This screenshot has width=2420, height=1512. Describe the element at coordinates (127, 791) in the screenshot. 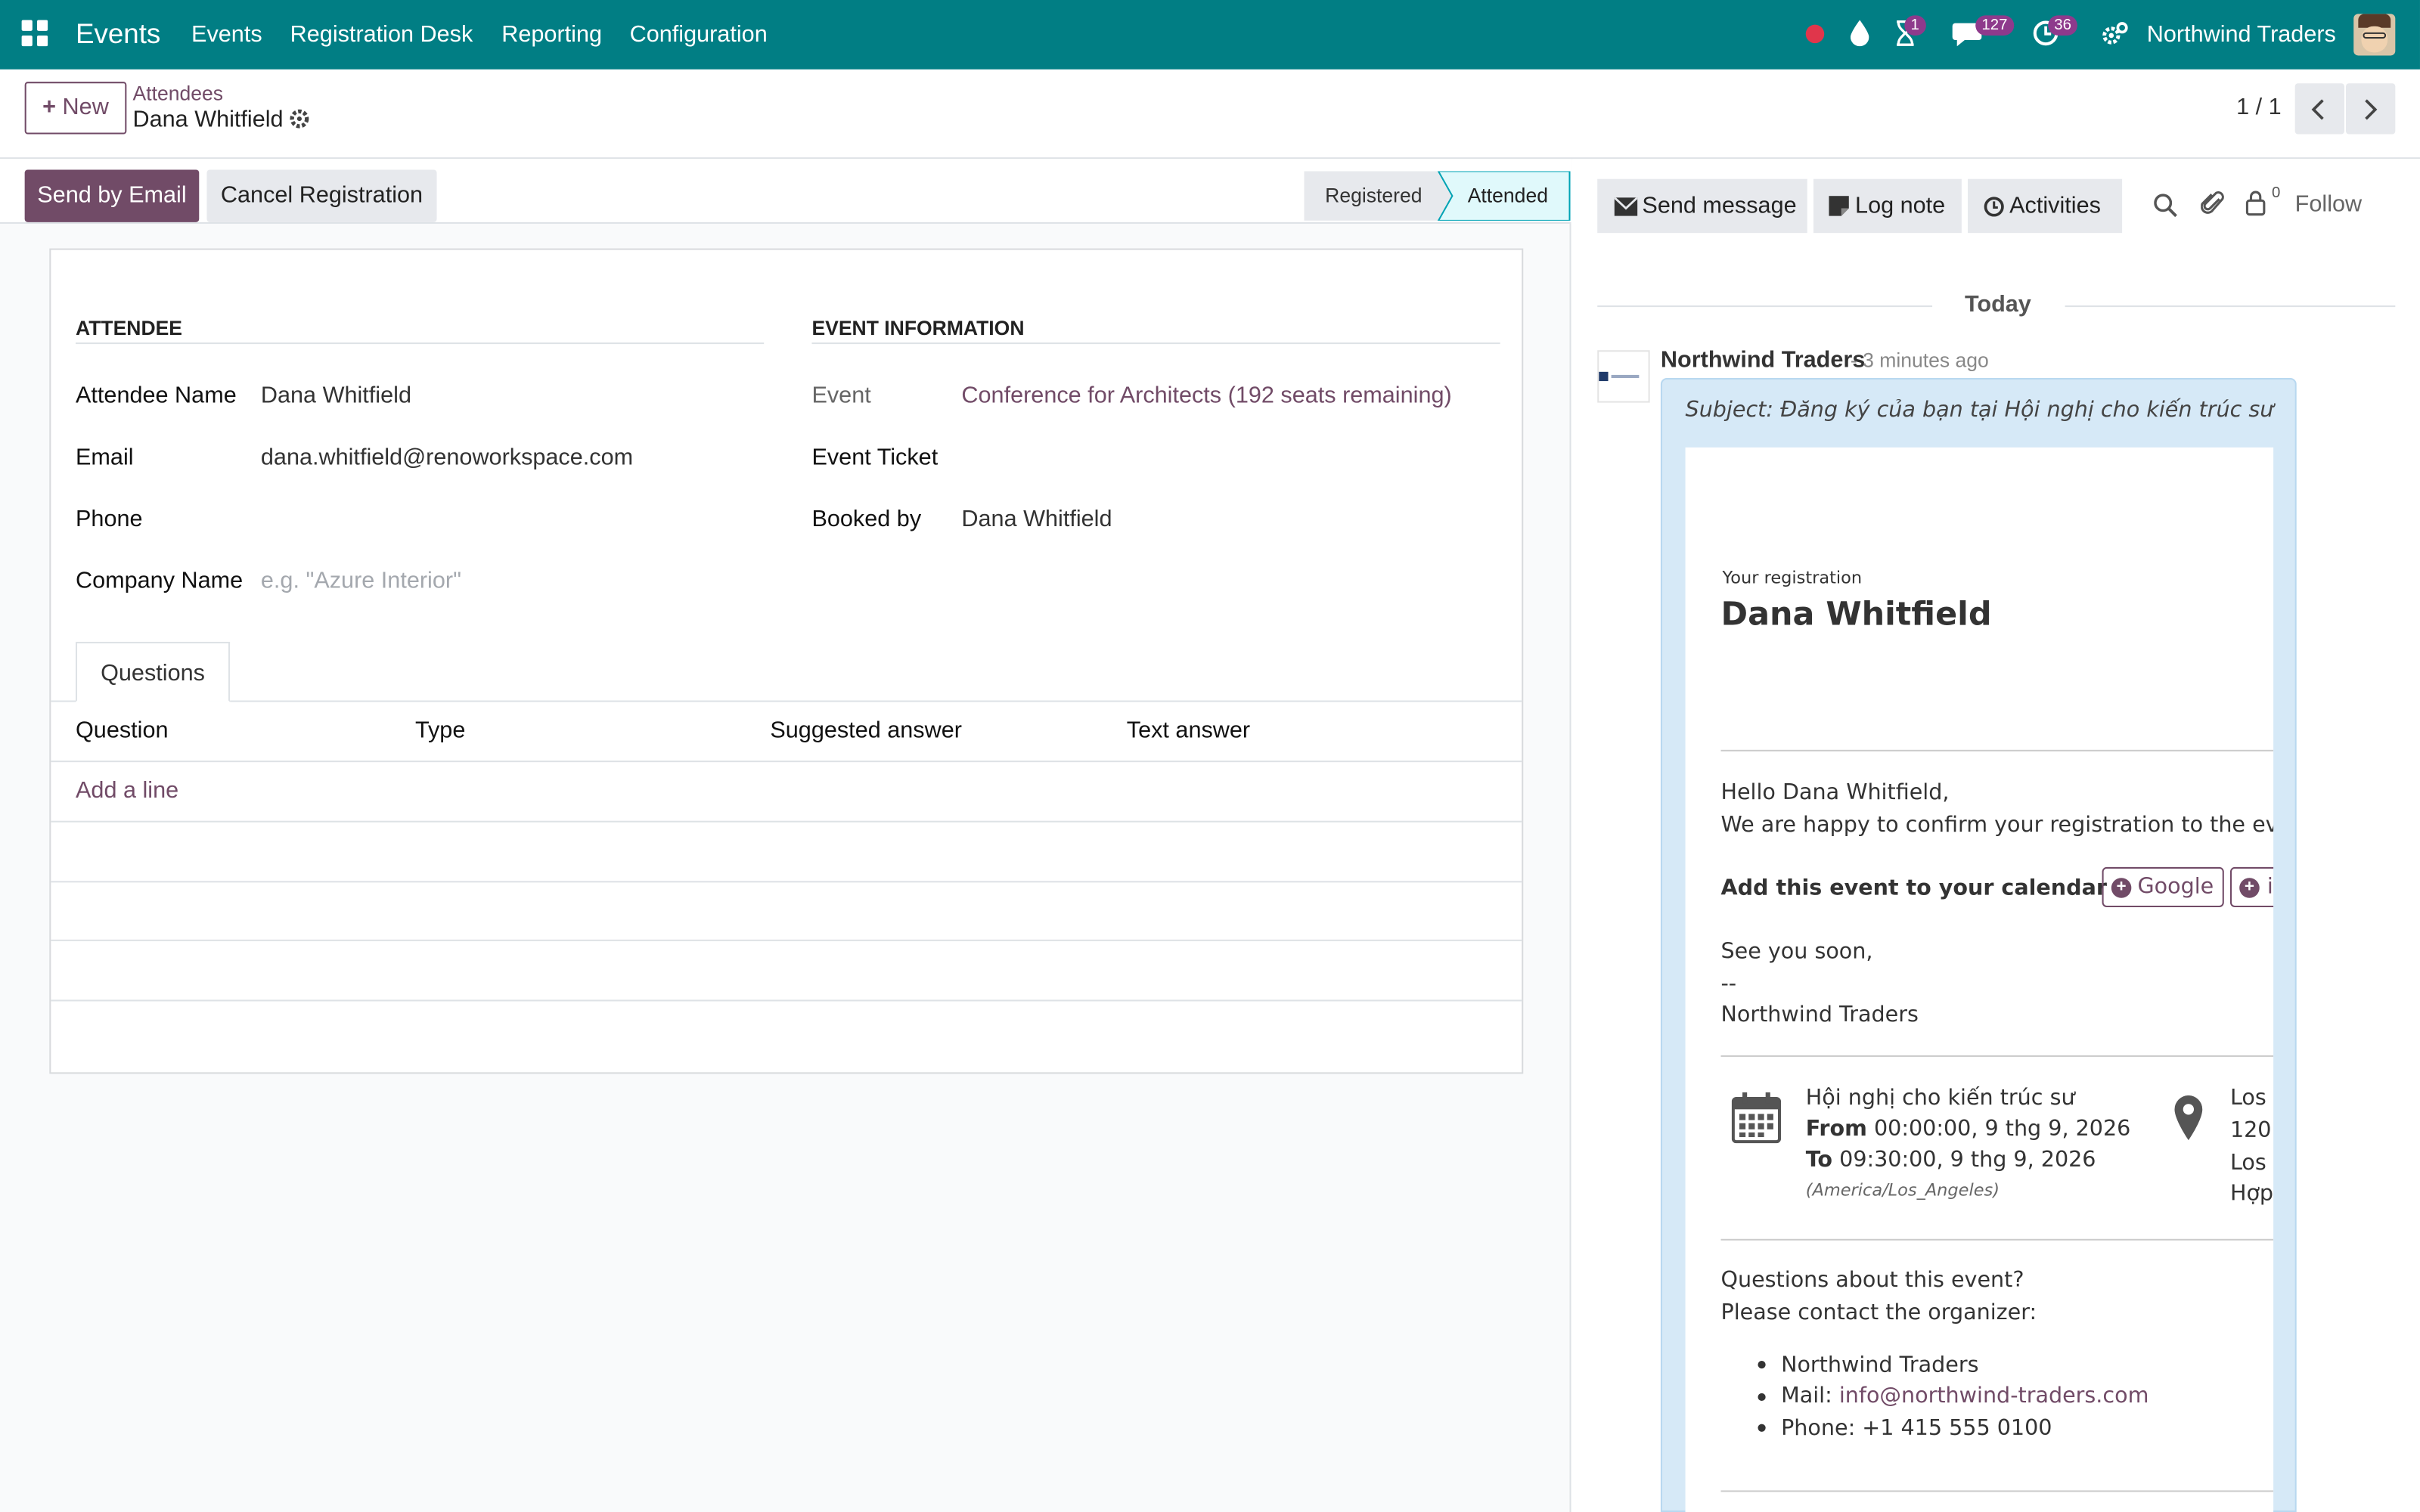

I see `add-line-link: Add a line` at that location.